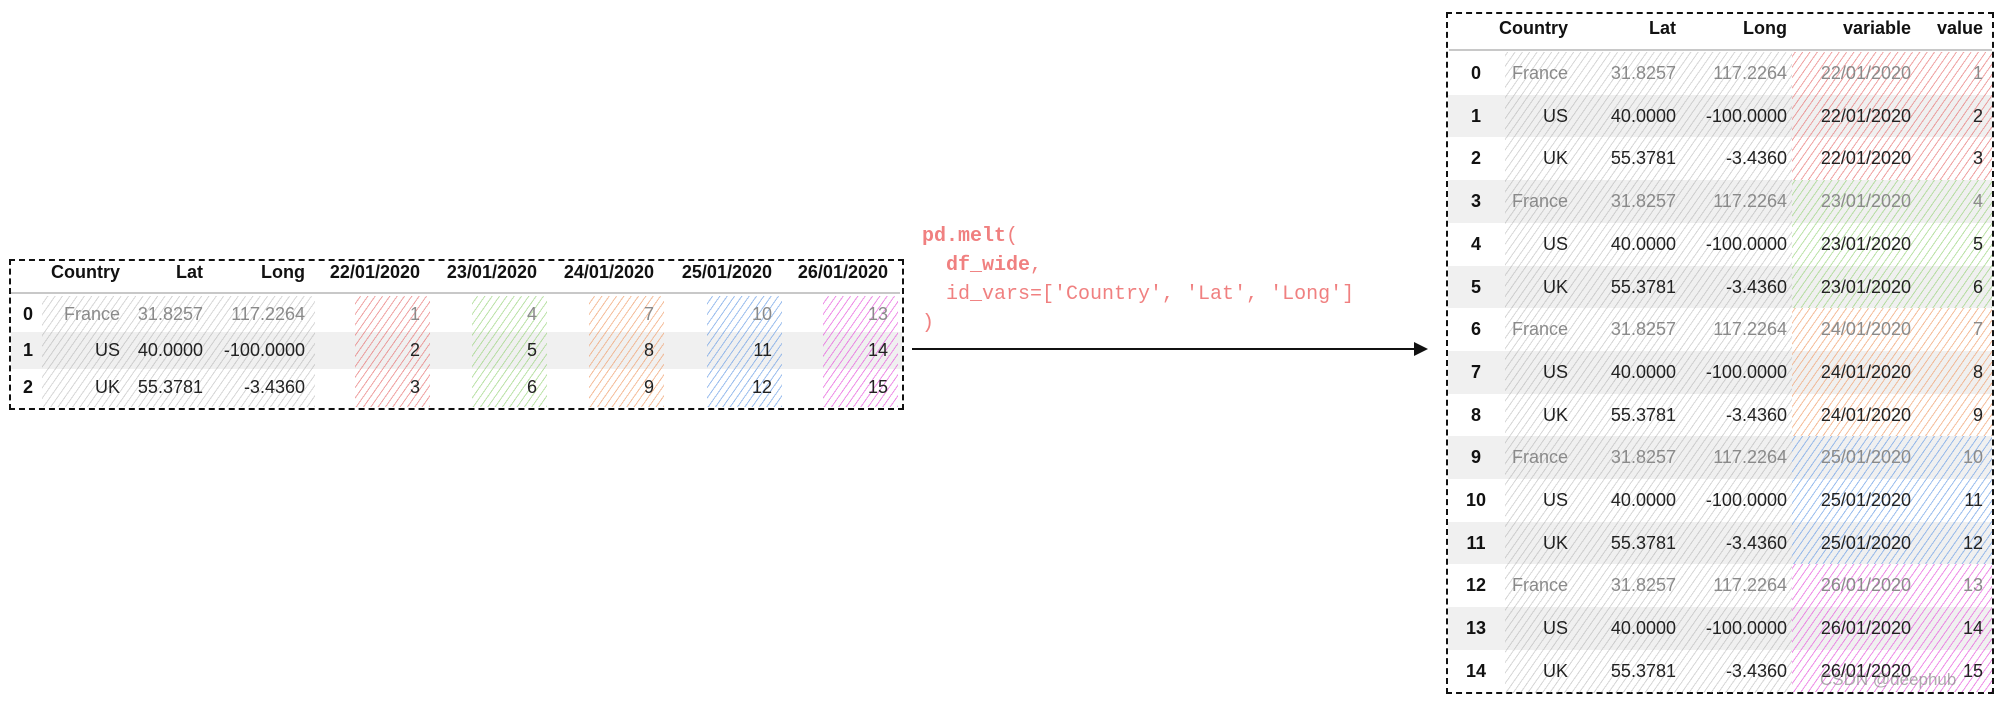  What do you see at coordinates (1150, 294) in the screenshot?
I see `code-id-vars: id_vars=['Country', 'Lat', 'Long']` at bounding box center [1150, 294].